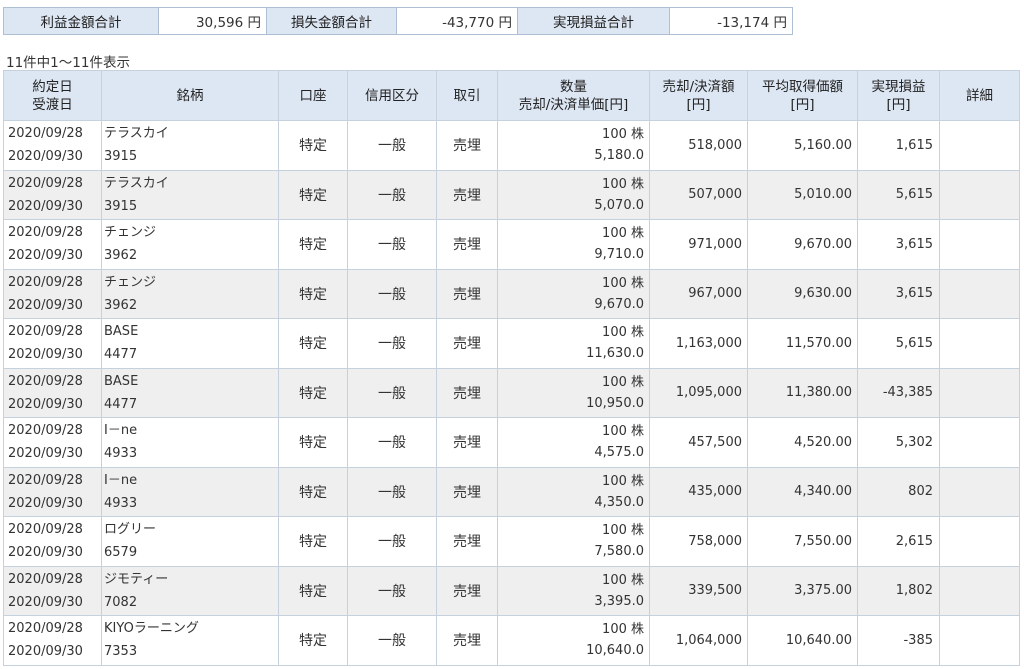 The height and width of the screenshot is (669, 1024). I want to click on brand-code: 6579, so click(121, 553).